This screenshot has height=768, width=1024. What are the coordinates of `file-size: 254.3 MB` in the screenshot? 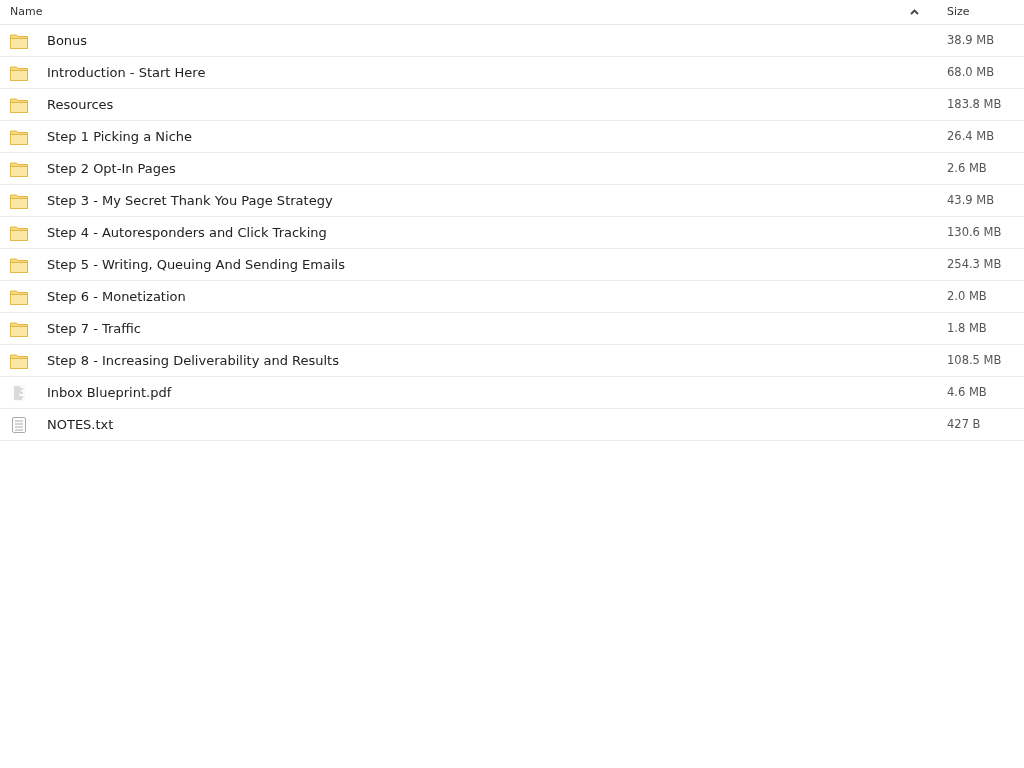 It's located at (974, 264).